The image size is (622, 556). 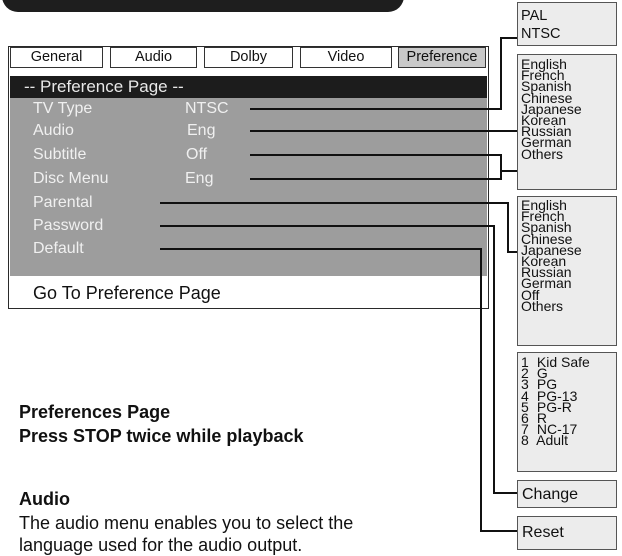 I want to click on heading-preferences-page: Preferences Page, so click(x=95, y=412).